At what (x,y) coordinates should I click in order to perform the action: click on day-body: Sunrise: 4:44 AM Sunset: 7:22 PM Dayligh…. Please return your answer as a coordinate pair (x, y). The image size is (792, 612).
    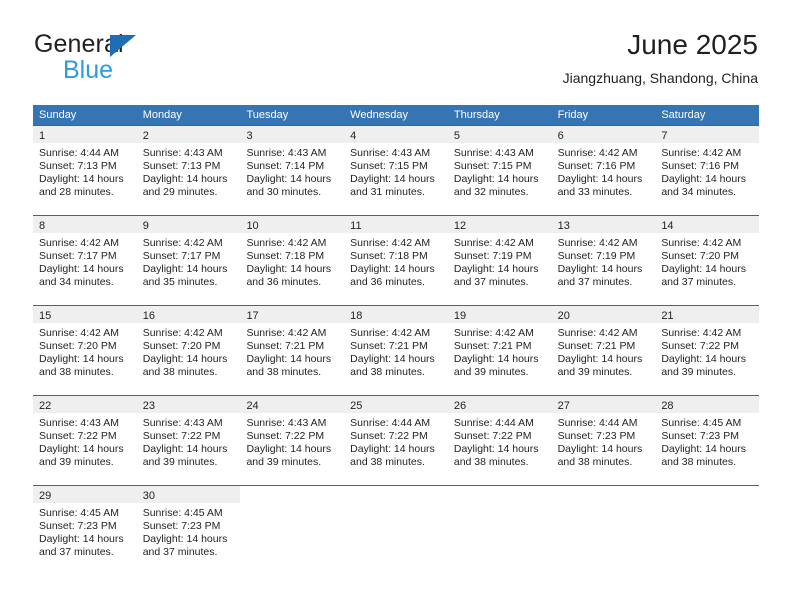
    Looking at the image, I should click on (500, 441).